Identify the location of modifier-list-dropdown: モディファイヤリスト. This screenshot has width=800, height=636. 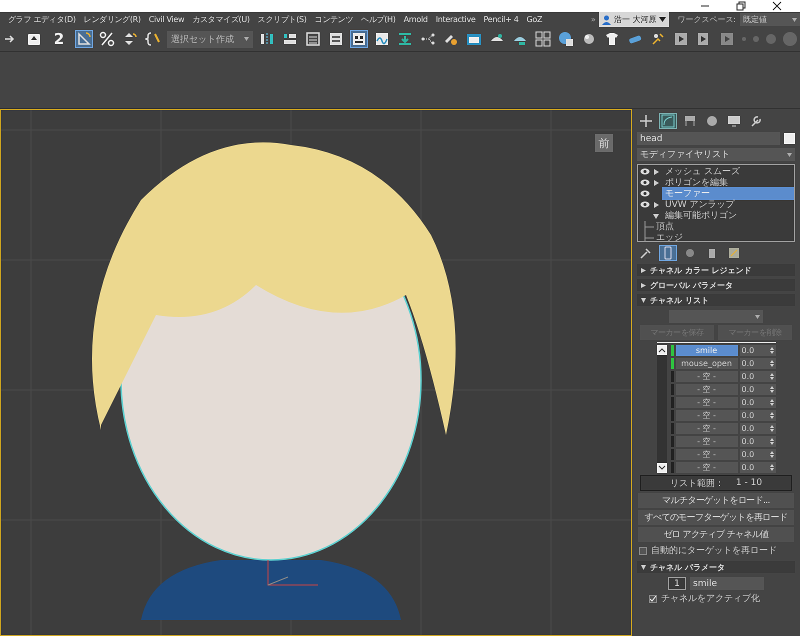
(716, 154).